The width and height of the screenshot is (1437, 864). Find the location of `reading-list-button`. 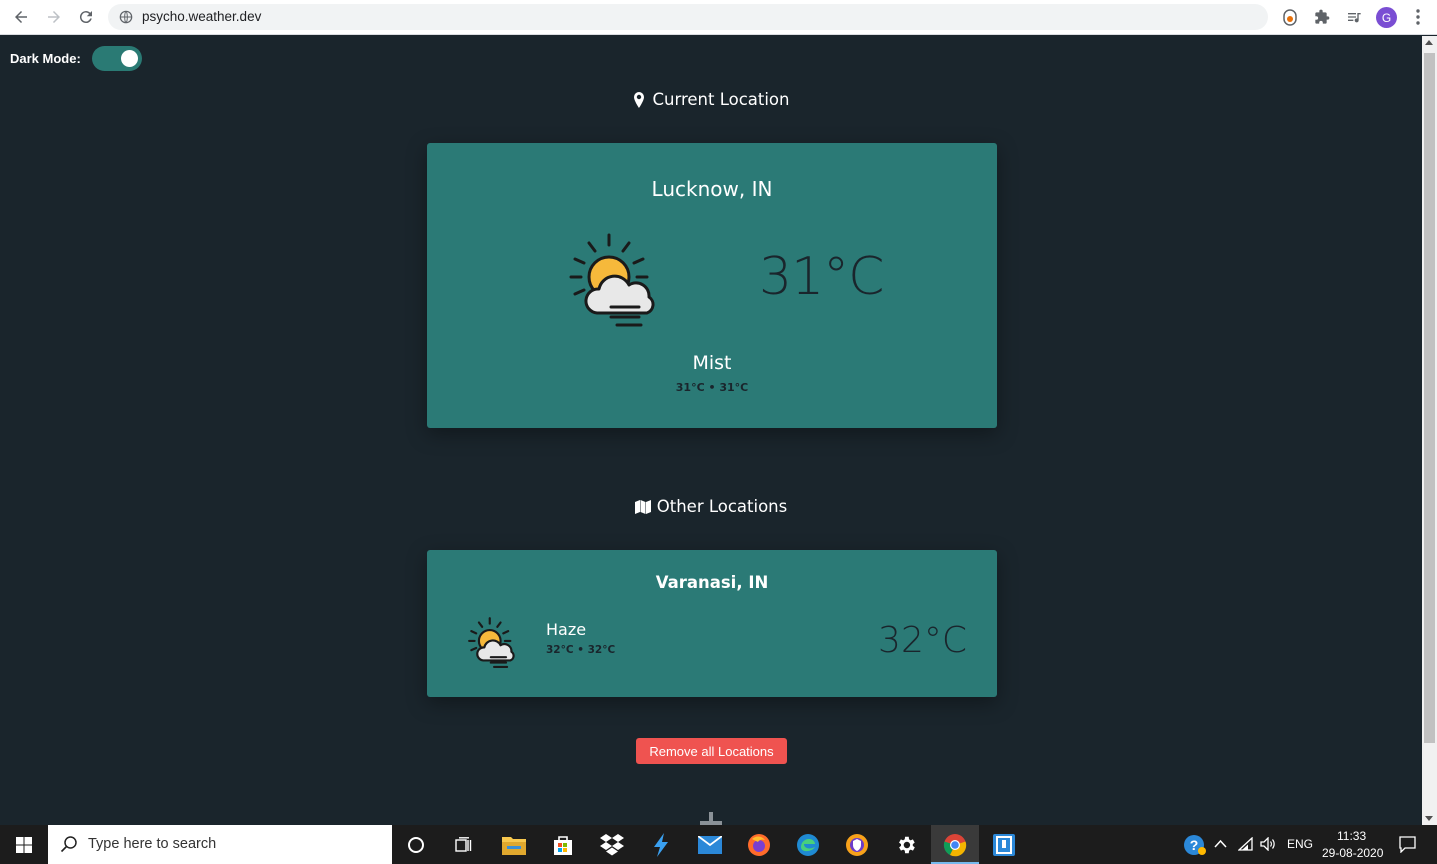

reading-list-button is located at coordinates (1354, 17).